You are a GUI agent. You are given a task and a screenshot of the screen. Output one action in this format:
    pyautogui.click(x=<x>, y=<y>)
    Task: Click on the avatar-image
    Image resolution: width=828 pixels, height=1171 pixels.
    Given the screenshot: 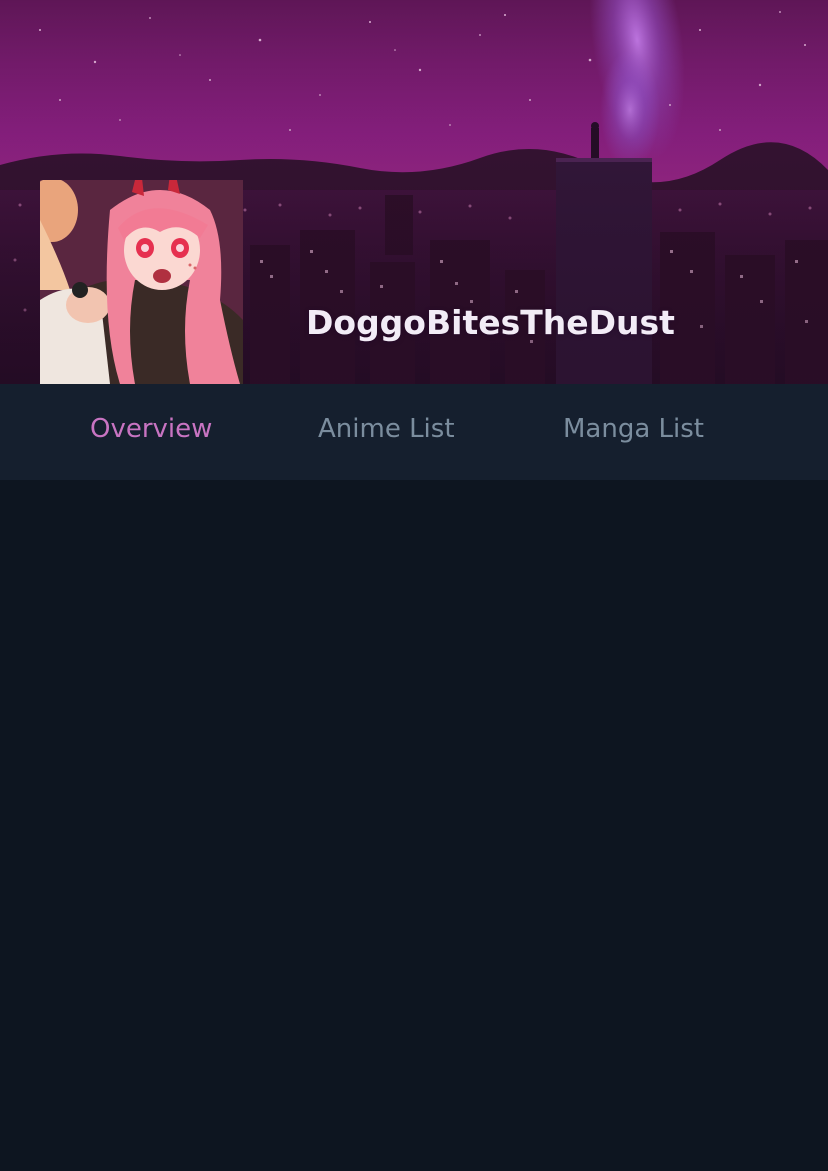 What is the action you would take?
    pyautogui.click(x=141, y=282)
    